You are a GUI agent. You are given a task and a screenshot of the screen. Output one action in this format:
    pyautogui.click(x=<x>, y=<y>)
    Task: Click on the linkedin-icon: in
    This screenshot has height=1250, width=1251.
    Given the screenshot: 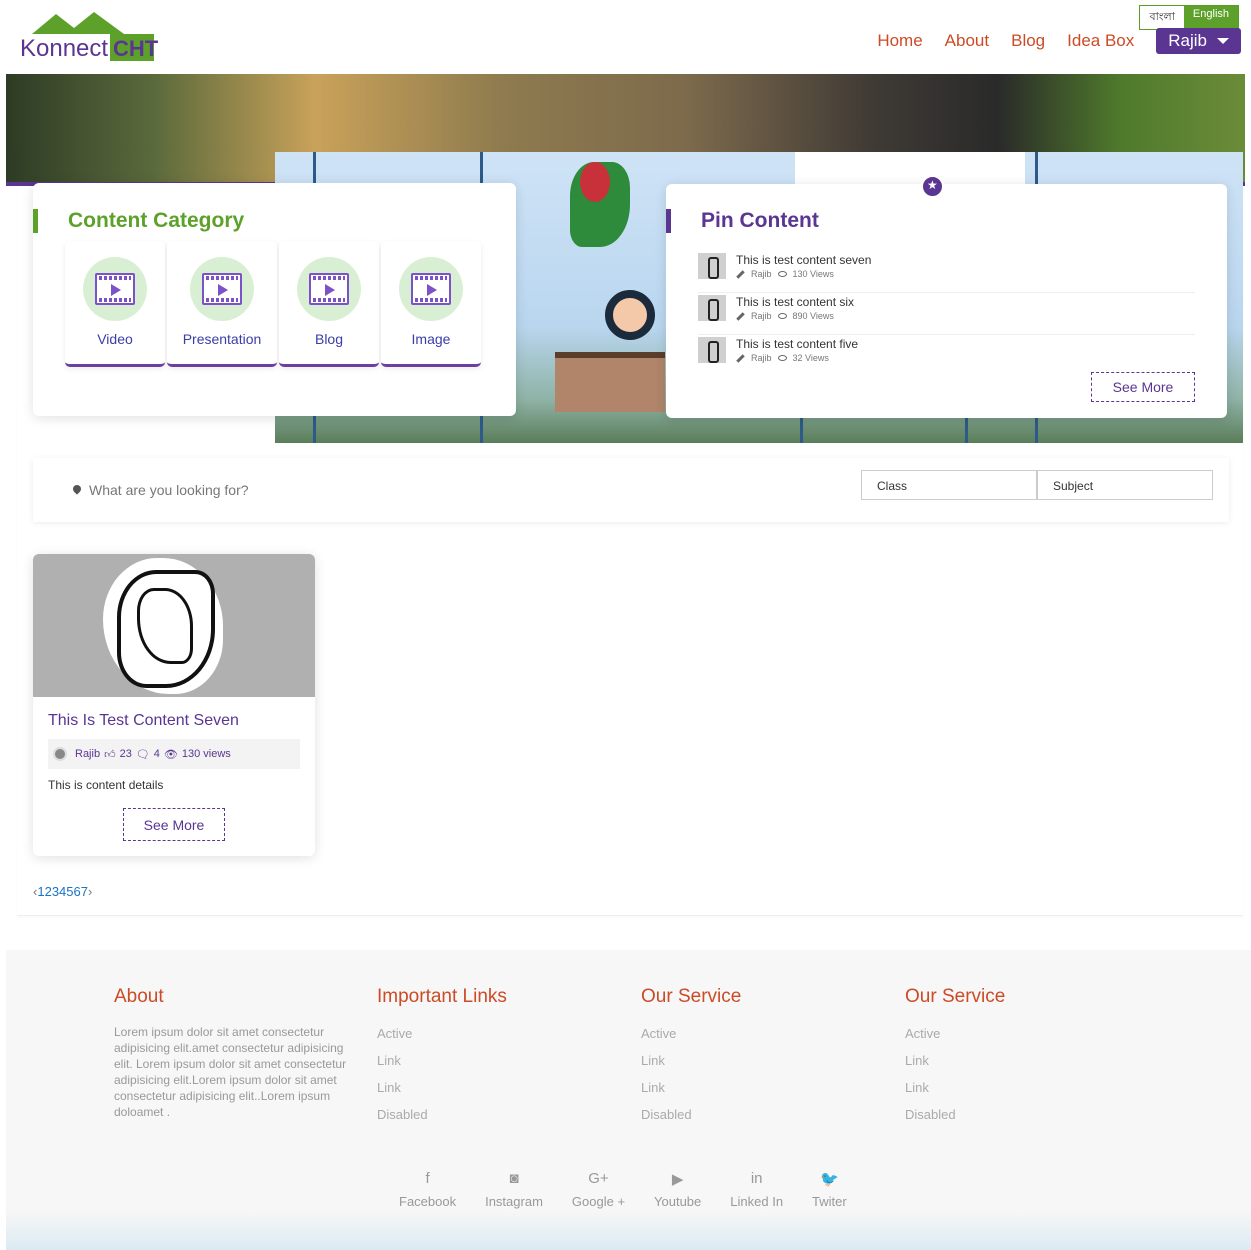 What is the action you would take?
    pyautogui.click(x=756, y=1178)
    